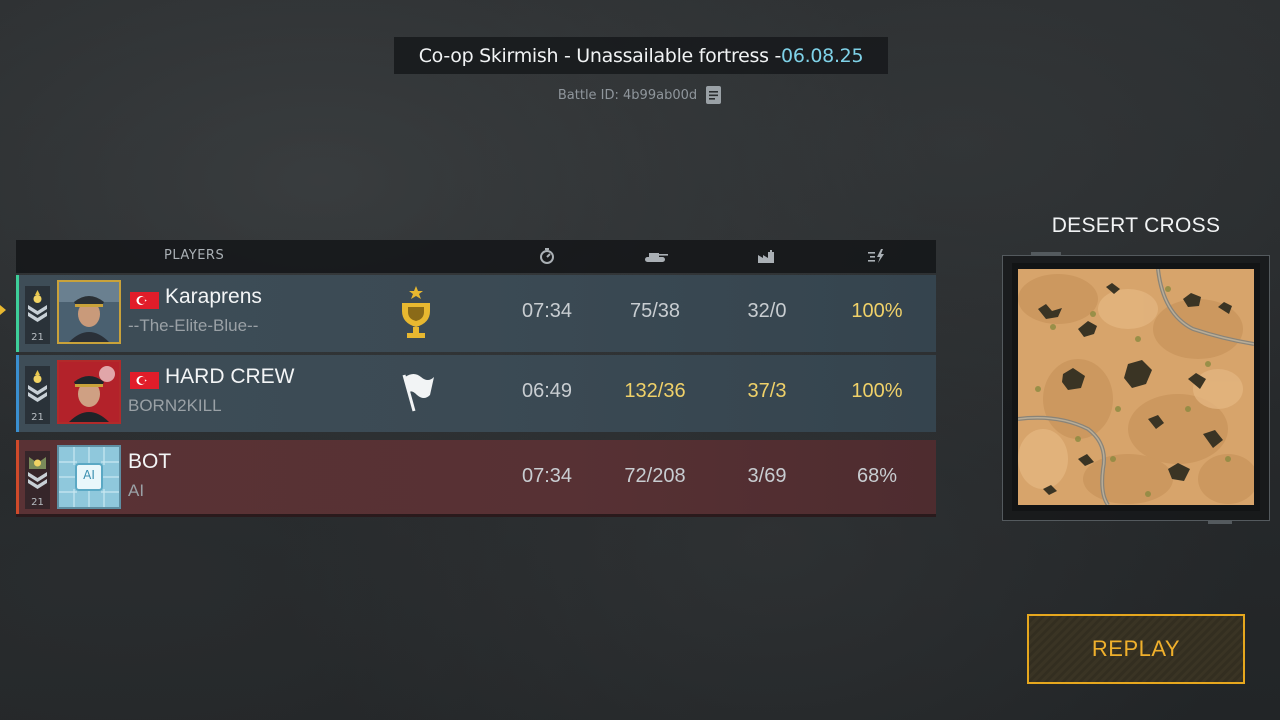 This screenshot has height=720, width=1280. I want to click on column-players: PLAYERS, so click(194, 255).